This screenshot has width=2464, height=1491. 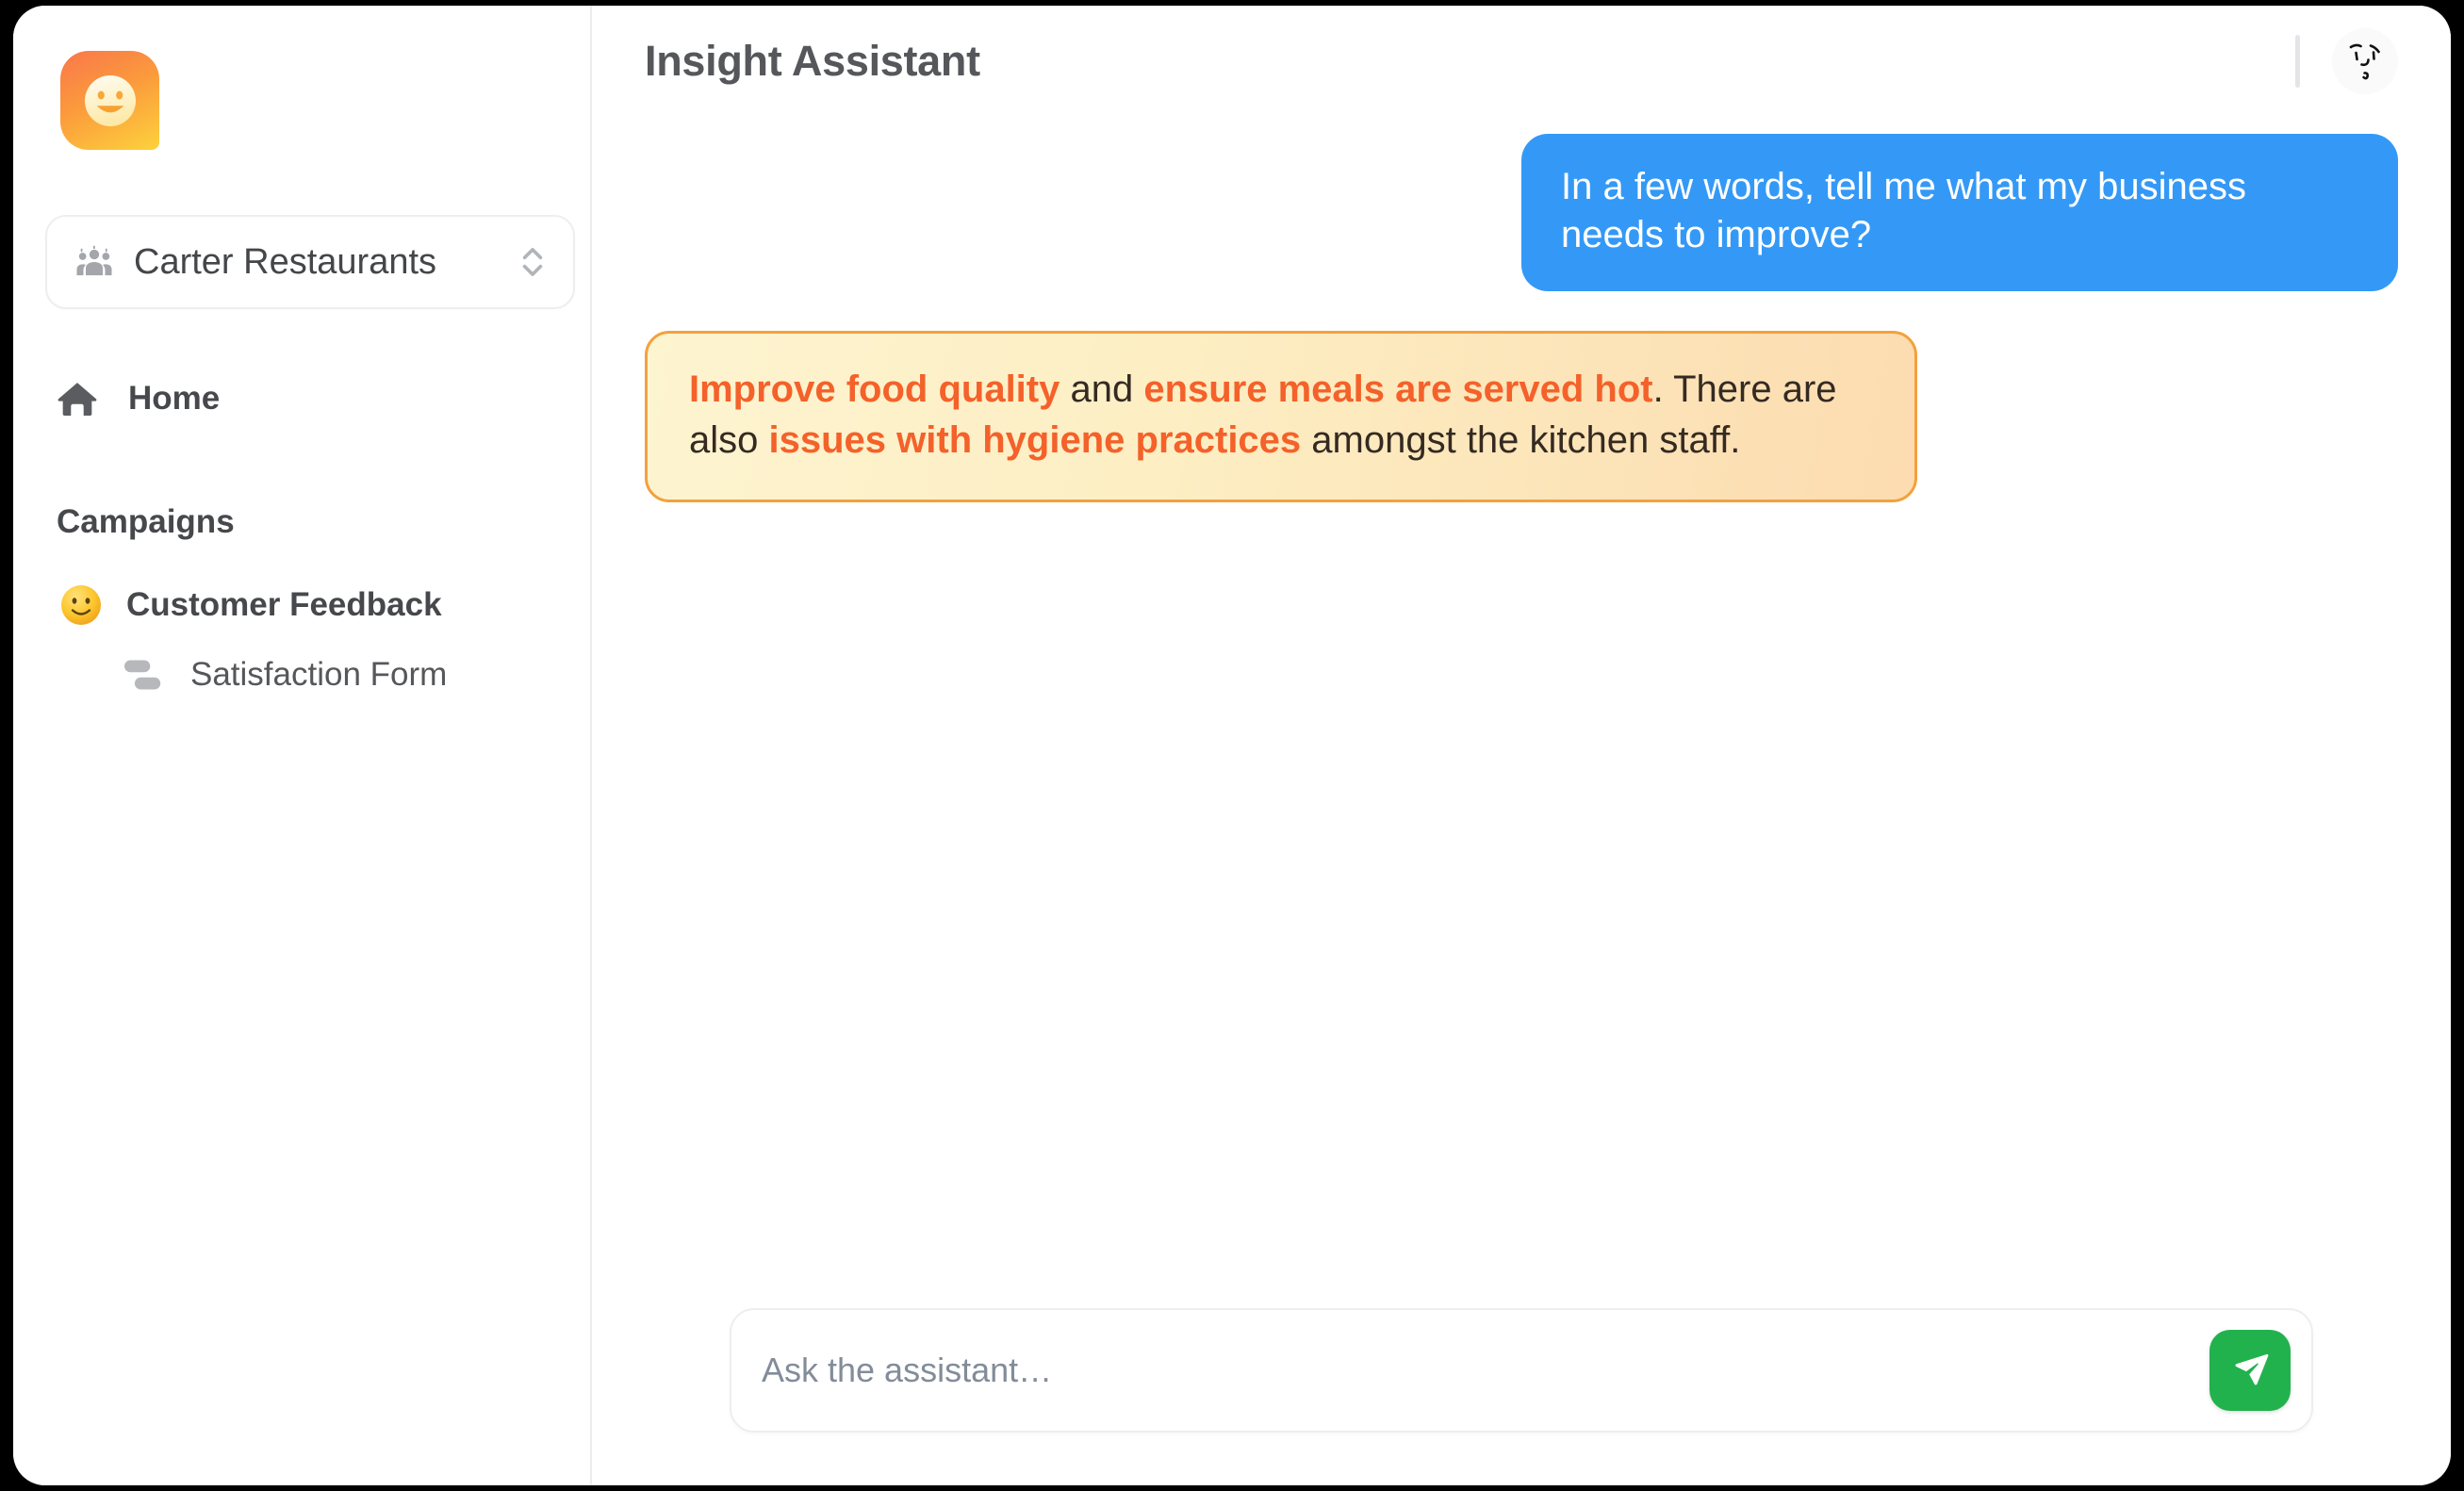 I want to click on sidebar-item-home: Home, so click(x=135, y=399).